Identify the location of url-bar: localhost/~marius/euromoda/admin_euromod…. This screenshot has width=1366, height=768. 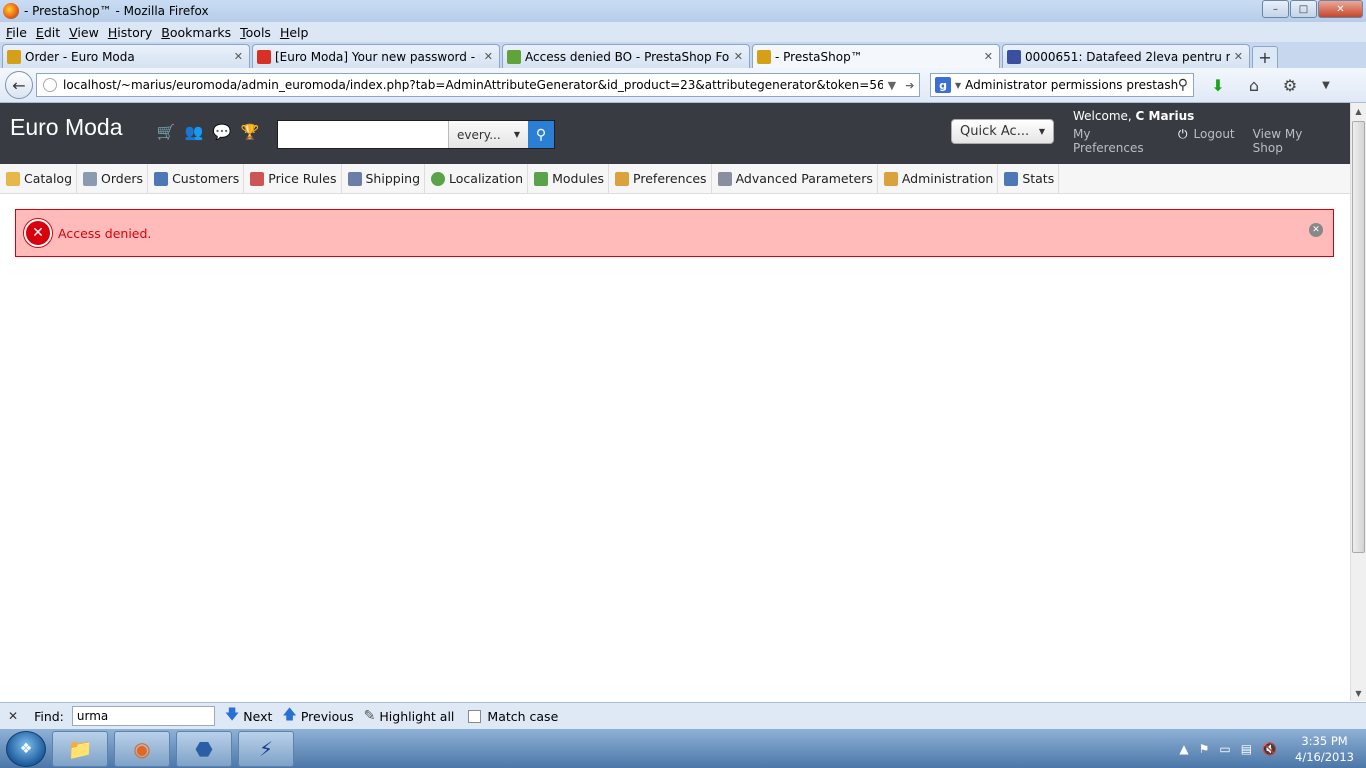
(478, 85).